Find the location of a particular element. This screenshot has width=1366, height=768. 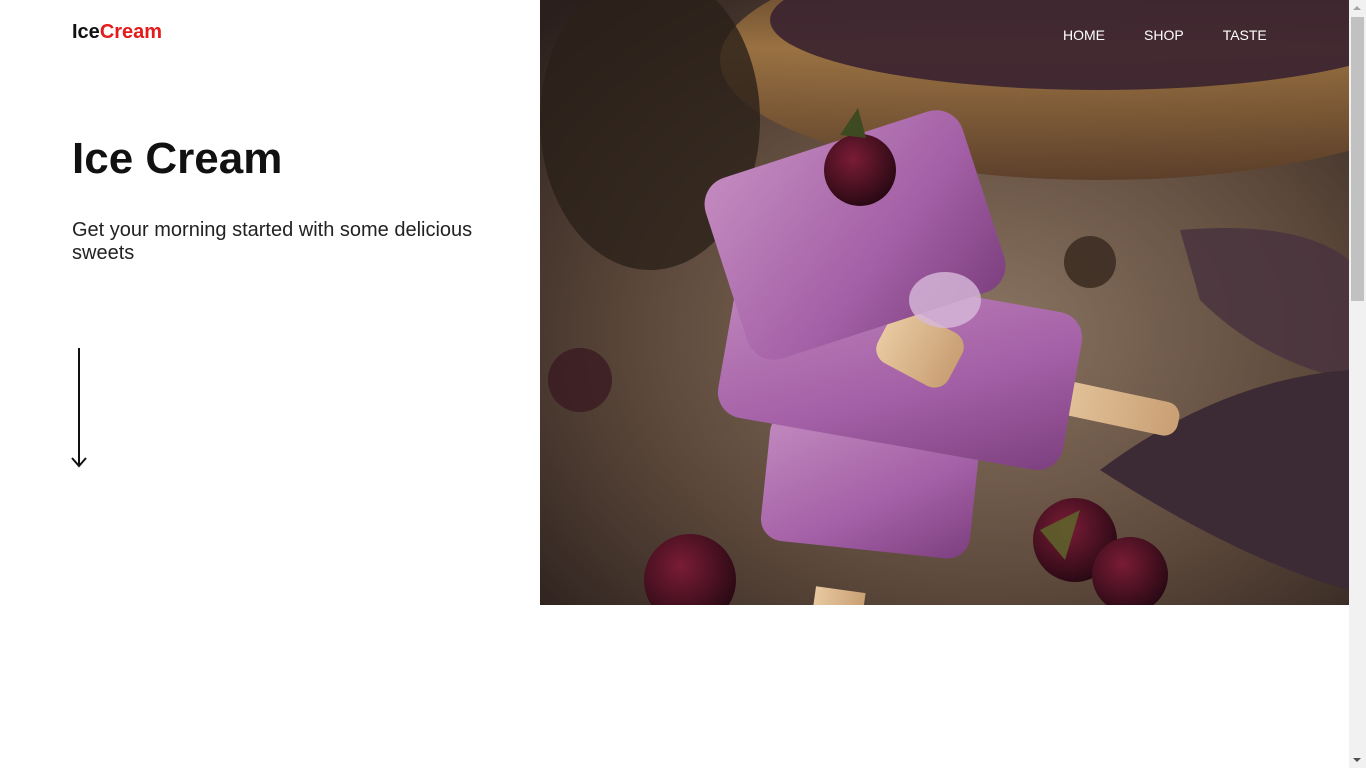

scroll-up-icon is located at coordinates (1357, 8).